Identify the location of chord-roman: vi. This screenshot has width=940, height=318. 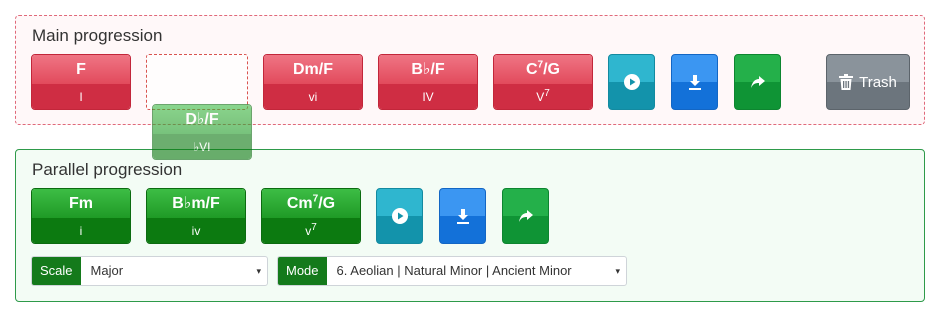
(313, 96).